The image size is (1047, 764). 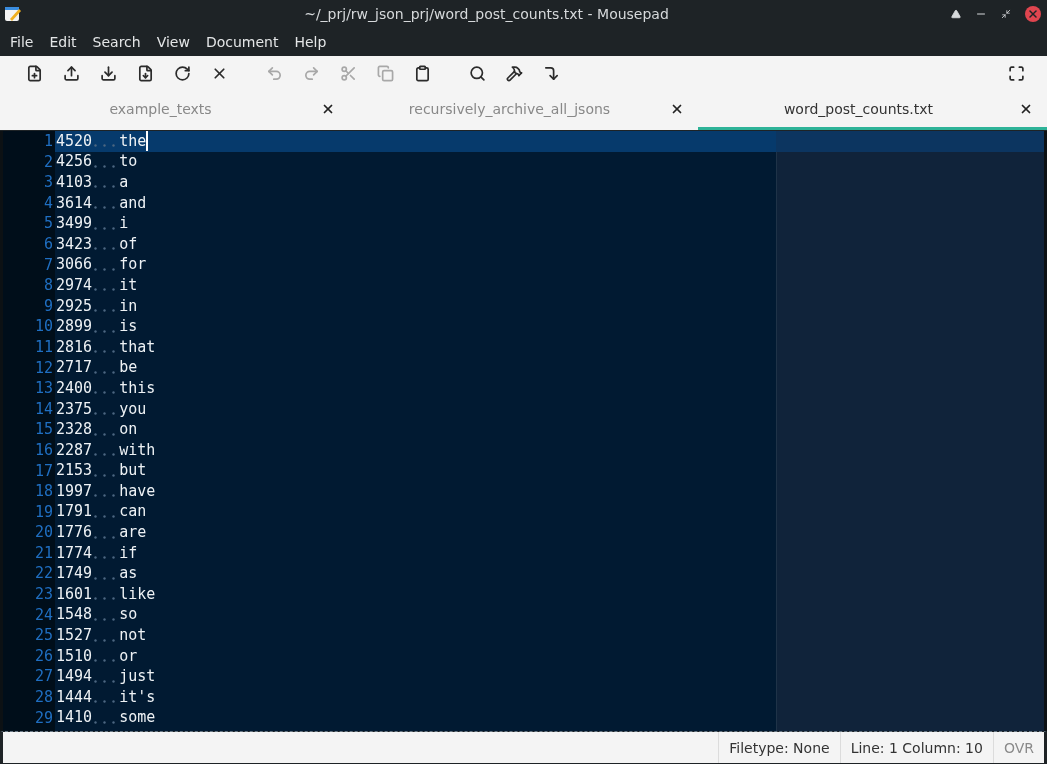 What do you see at coordinates (128, 656) in the screenshot?
I see `word-text: or` at bounding box center [128, 656].